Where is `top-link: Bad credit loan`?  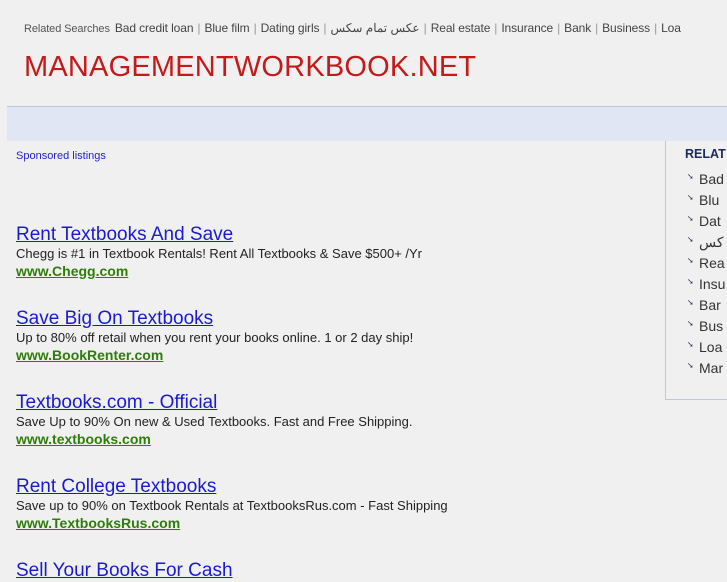 top-link: Bad credit loan is located at coordinates (154, 28).